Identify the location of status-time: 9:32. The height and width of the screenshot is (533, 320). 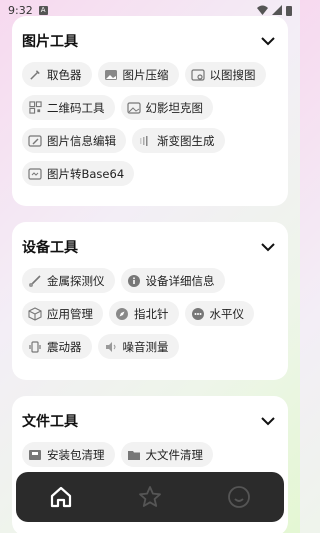
(20, 10).